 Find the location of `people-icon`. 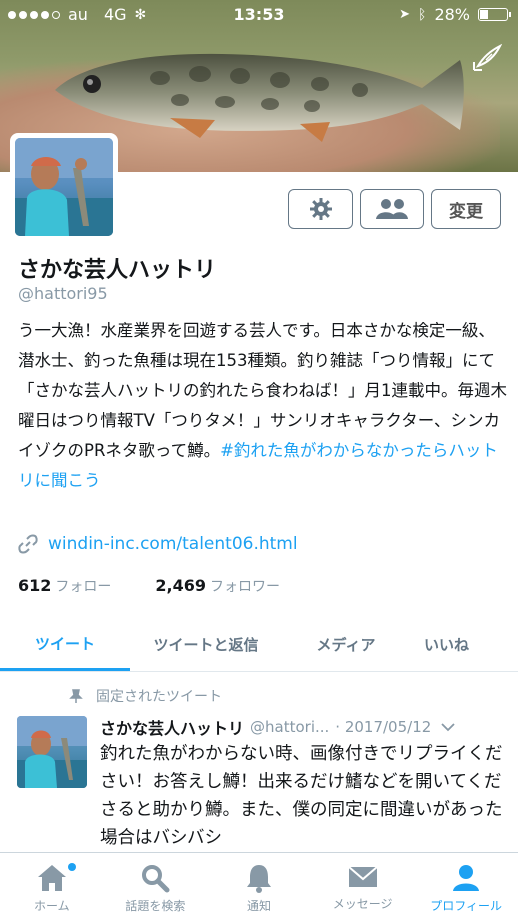

people-icon is located at coordinates (392, 209).